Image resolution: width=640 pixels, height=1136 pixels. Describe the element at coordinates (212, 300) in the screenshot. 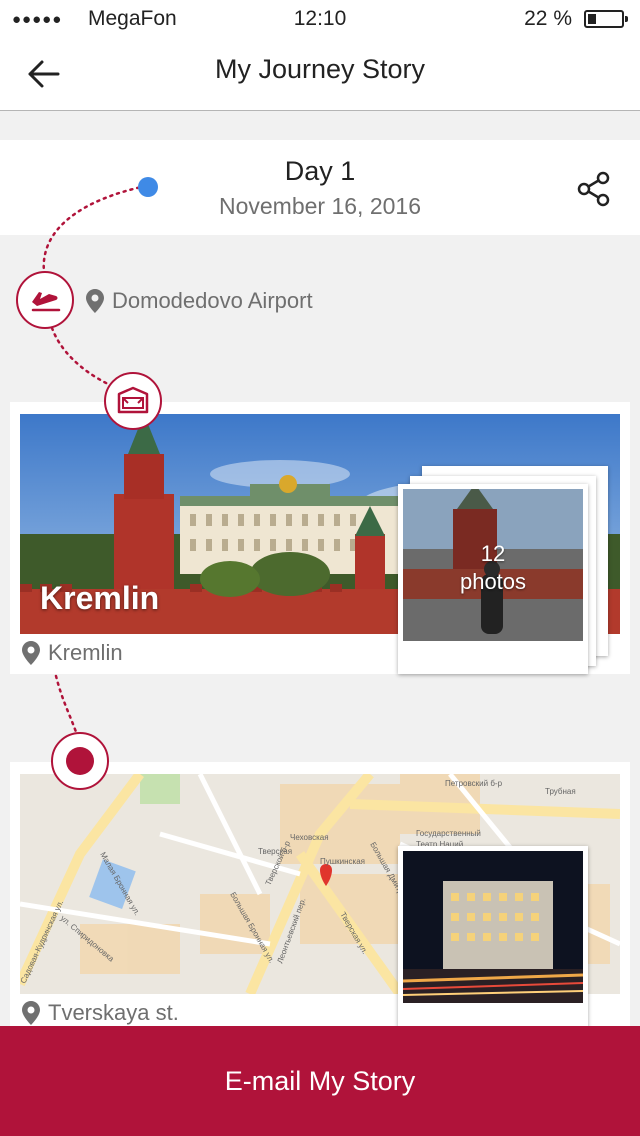

I see `location-label: Domodedovo Airport` at that location.